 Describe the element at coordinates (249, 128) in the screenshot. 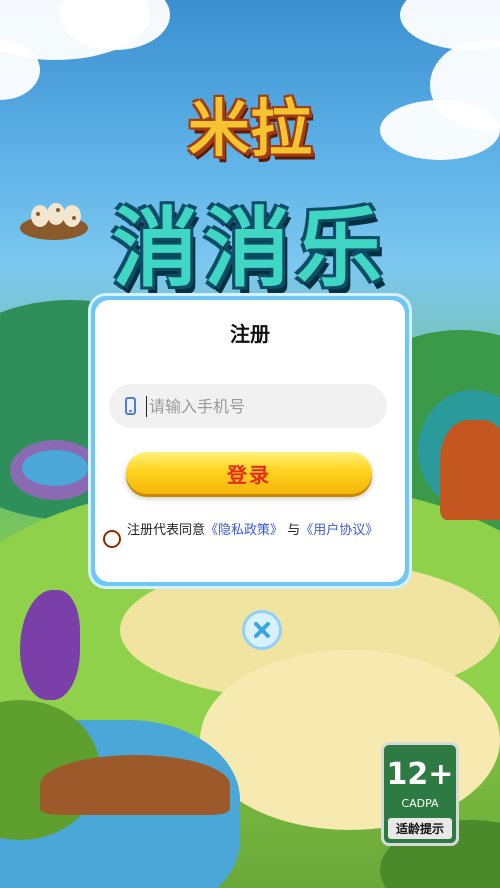

I see `game-title-line1: 米拉` at that location.